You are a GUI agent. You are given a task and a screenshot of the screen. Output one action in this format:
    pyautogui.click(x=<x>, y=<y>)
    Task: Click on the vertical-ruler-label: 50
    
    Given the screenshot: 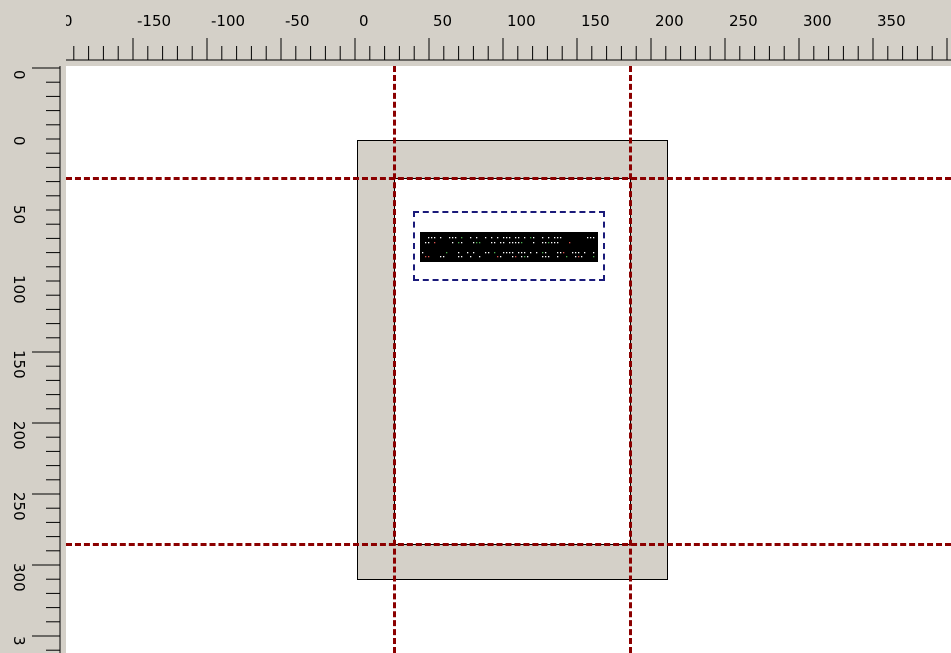 What is the action you would take?
    pyautogui.click(x=19, y=214)
    